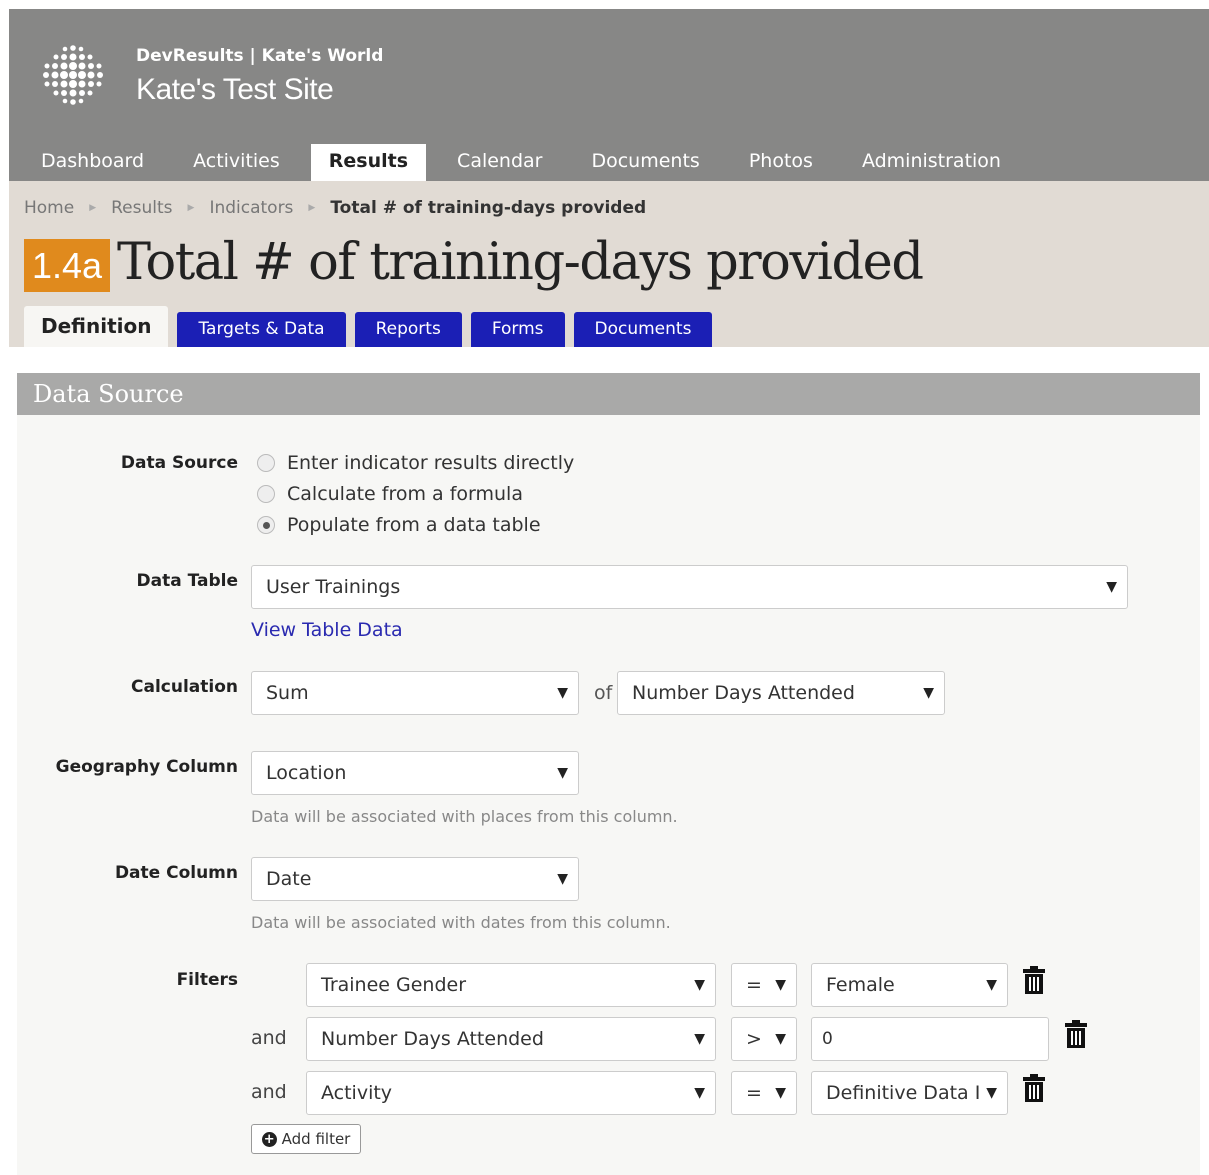 The height and width of the screenshot is (1175, 1209). Describe the element at coordinates (903, 1093) in the screenshot. I see `filter-value: Definitive Data I` at that location.